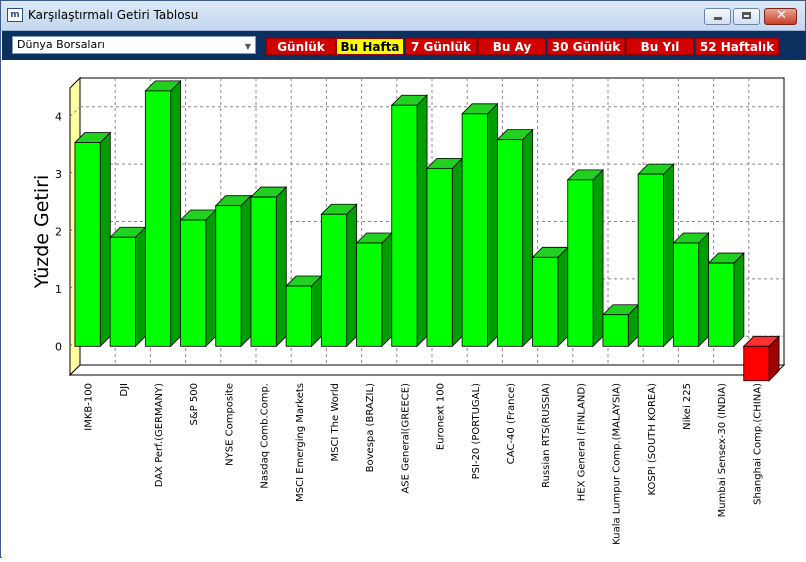  Describe the element at coordinates (89, 407) in the screenshot. I see `x-tick-label: IMKB-100` at that location.